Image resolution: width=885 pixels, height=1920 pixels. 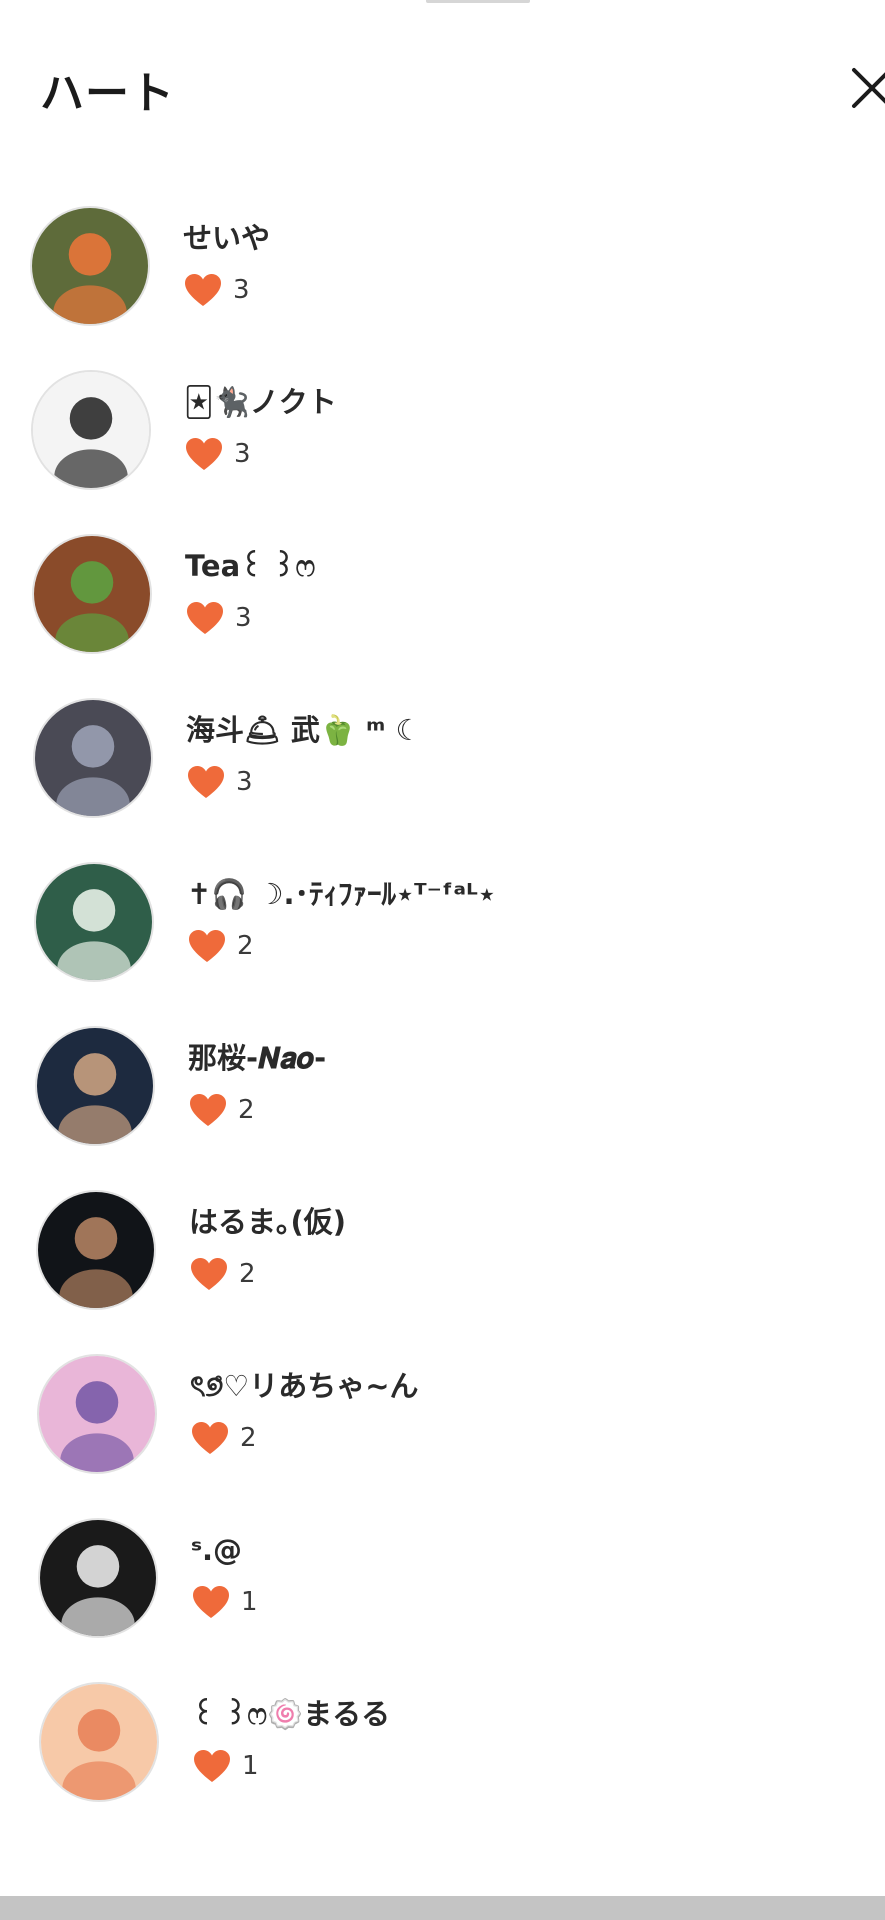 I want to click on user-name: ✝︎🎧 ☽.･ﾃｨﾌｧｰﾙ⋆ᵀ⁻ᶠᵃᴸ⋆, so click(x=341, y=894).